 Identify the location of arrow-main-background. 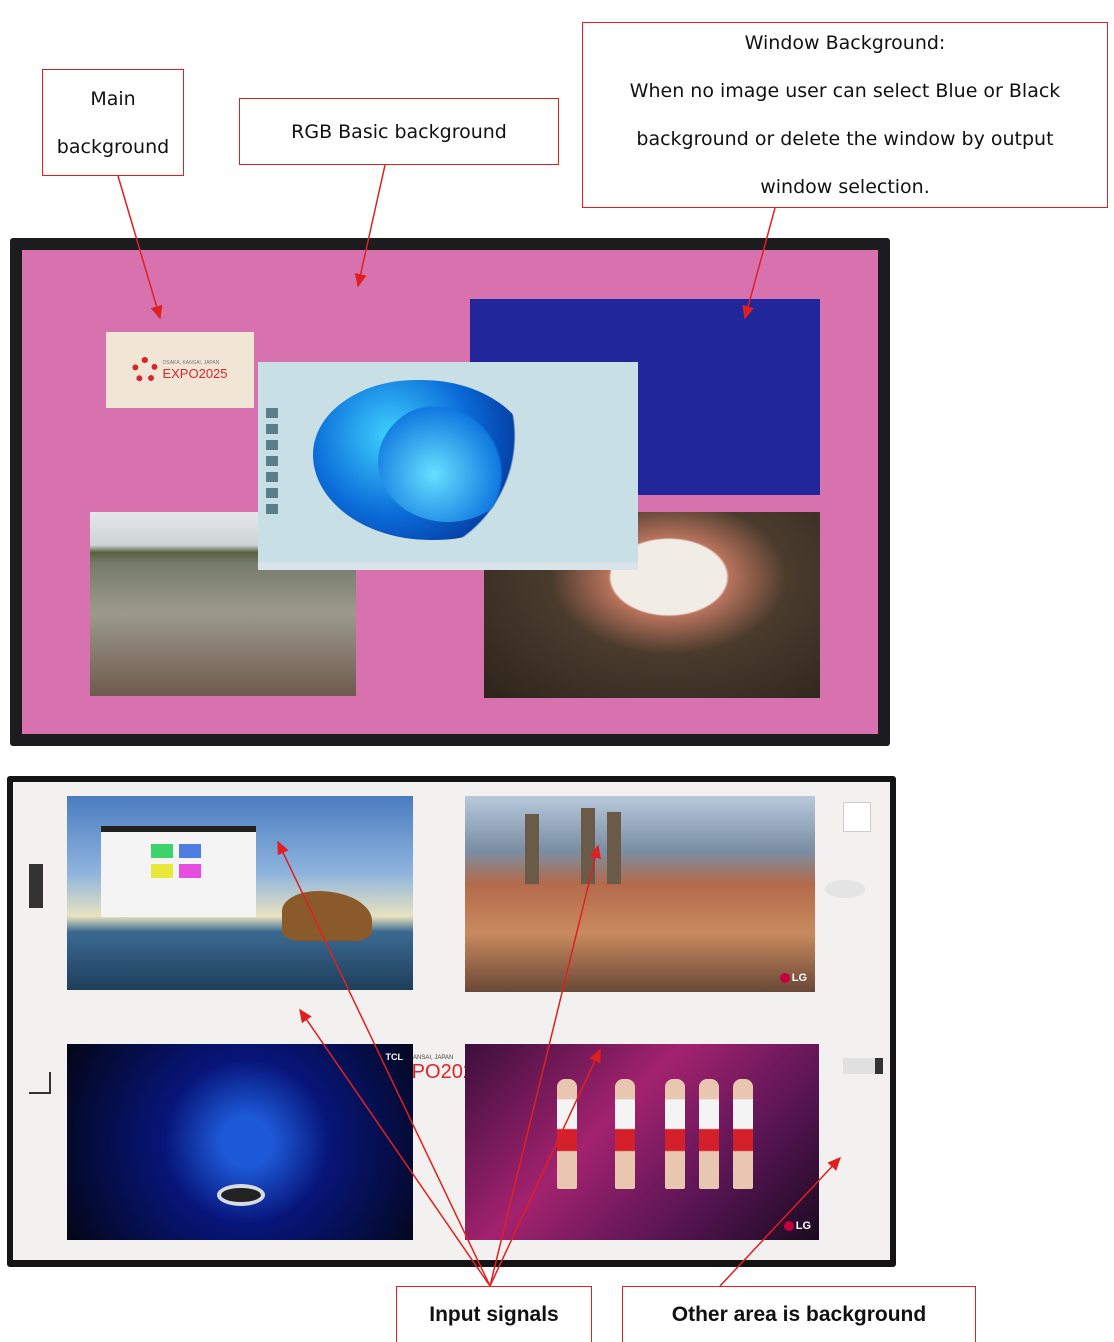
(140, 247).